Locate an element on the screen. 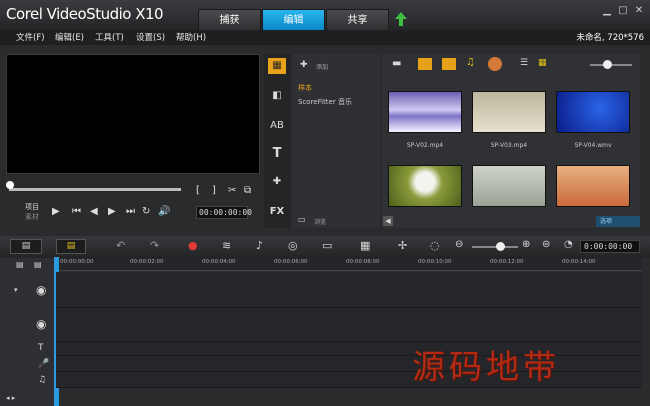 The width and height of the screenshot is (650, 406). zoom-slider-handle is located at coordinates (500, 246).